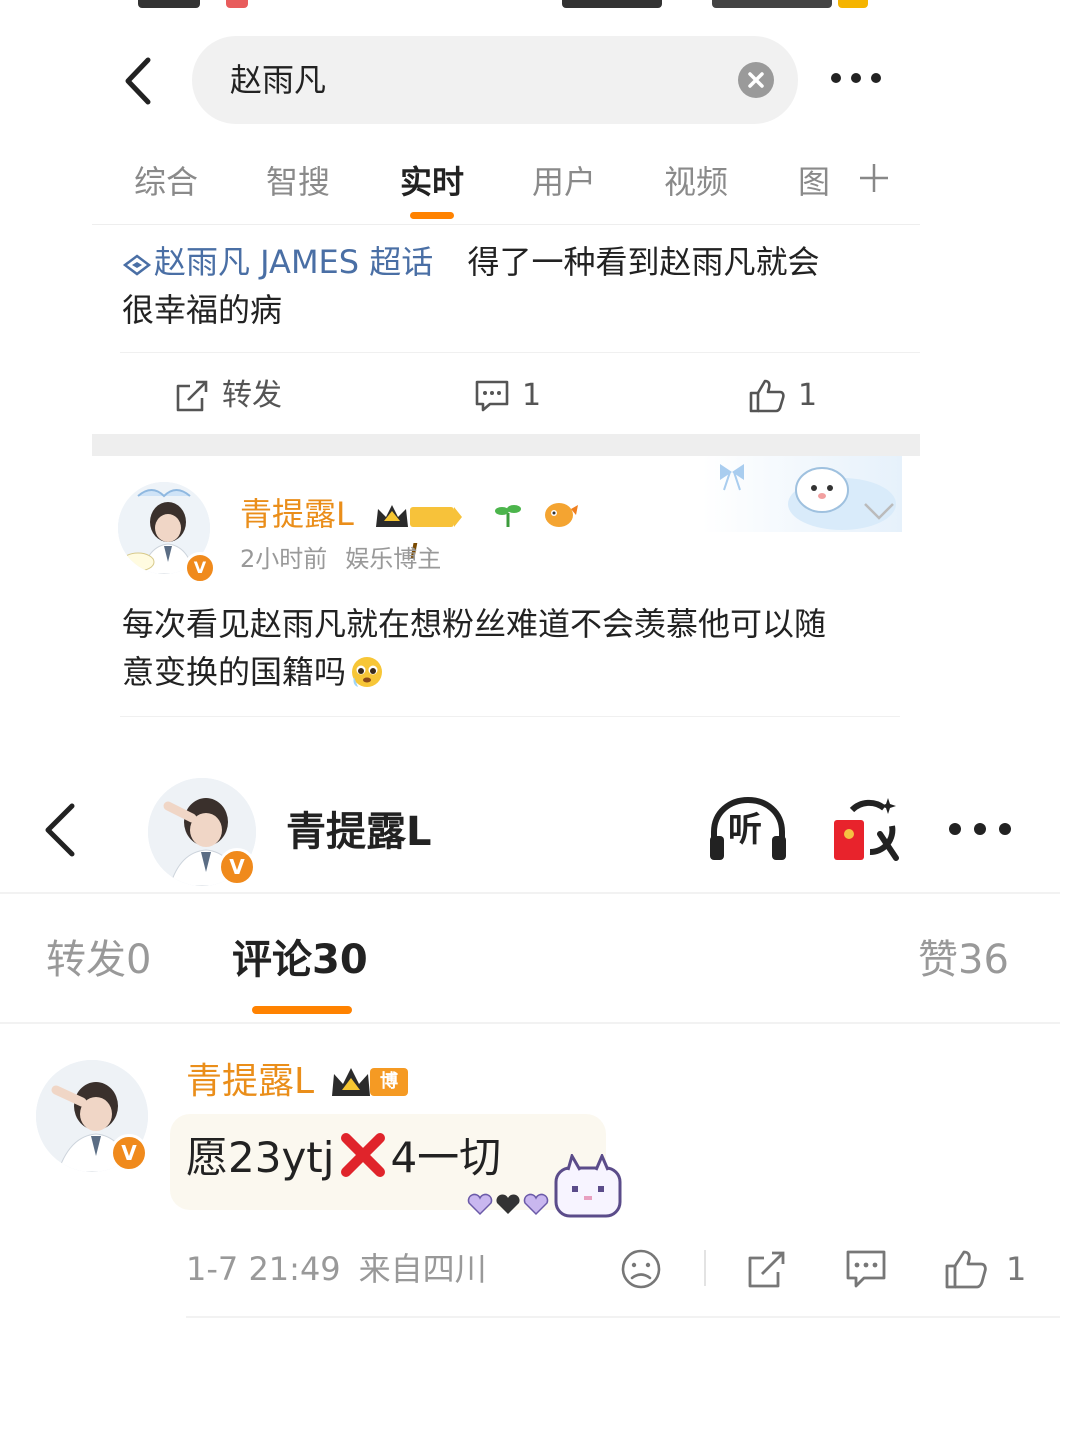  I want to click on post-header: V 青提露L I 2小时前 娱乐博主, so click(506, 526).